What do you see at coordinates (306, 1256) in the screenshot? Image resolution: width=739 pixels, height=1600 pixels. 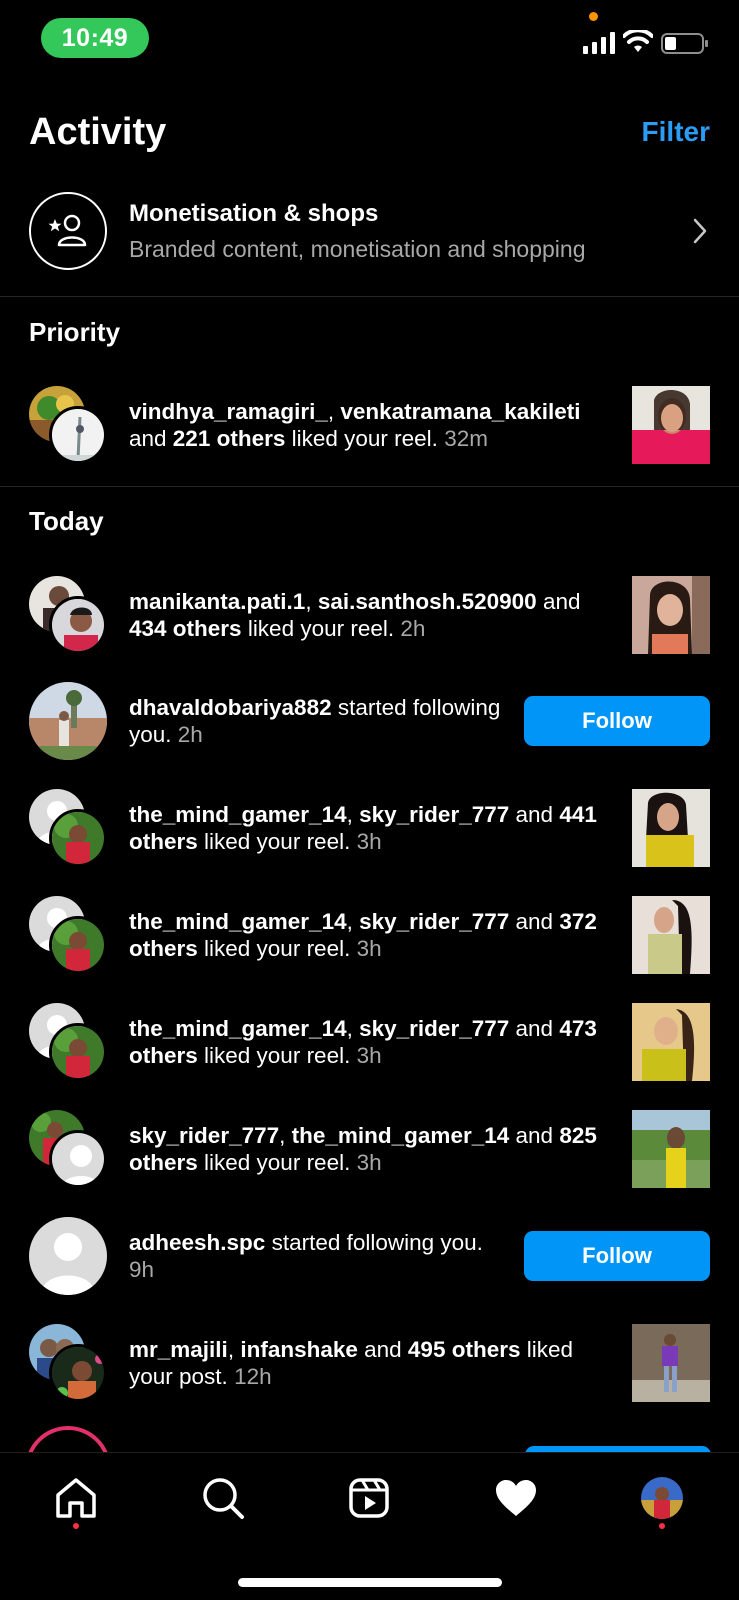 I see `activity-text: adheesh.spc started following you. 9h` at bounding box center [306, 1256].